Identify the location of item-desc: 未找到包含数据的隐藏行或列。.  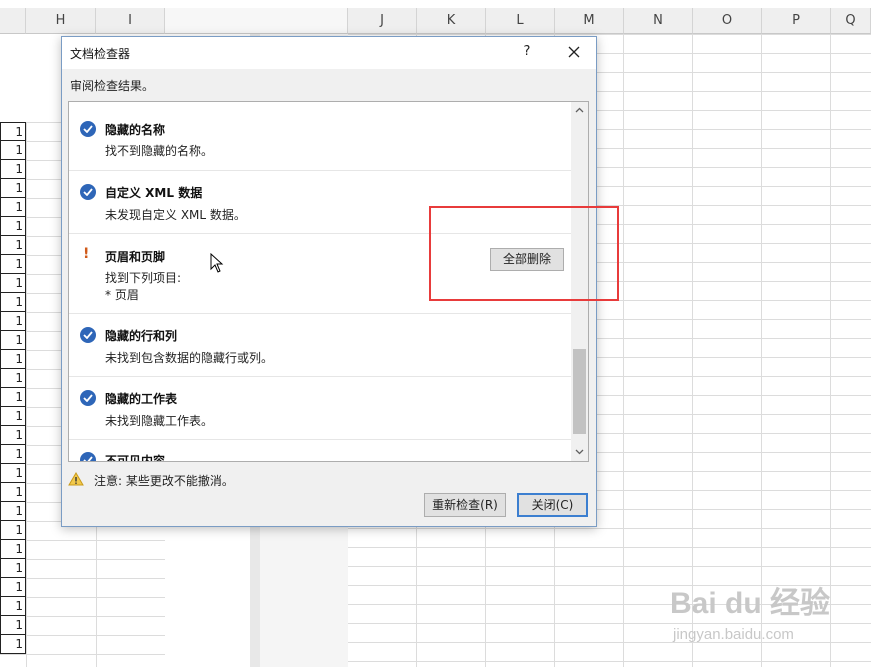
(189, 358).